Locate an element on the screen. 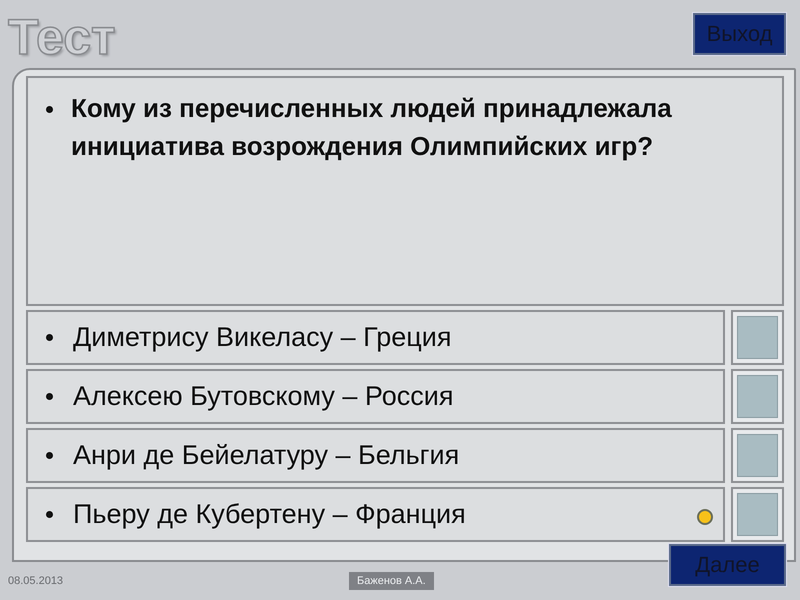 This screenshot has height=600, width=800. date-label: 08.05.2013 is located at coordinates (36, 581).